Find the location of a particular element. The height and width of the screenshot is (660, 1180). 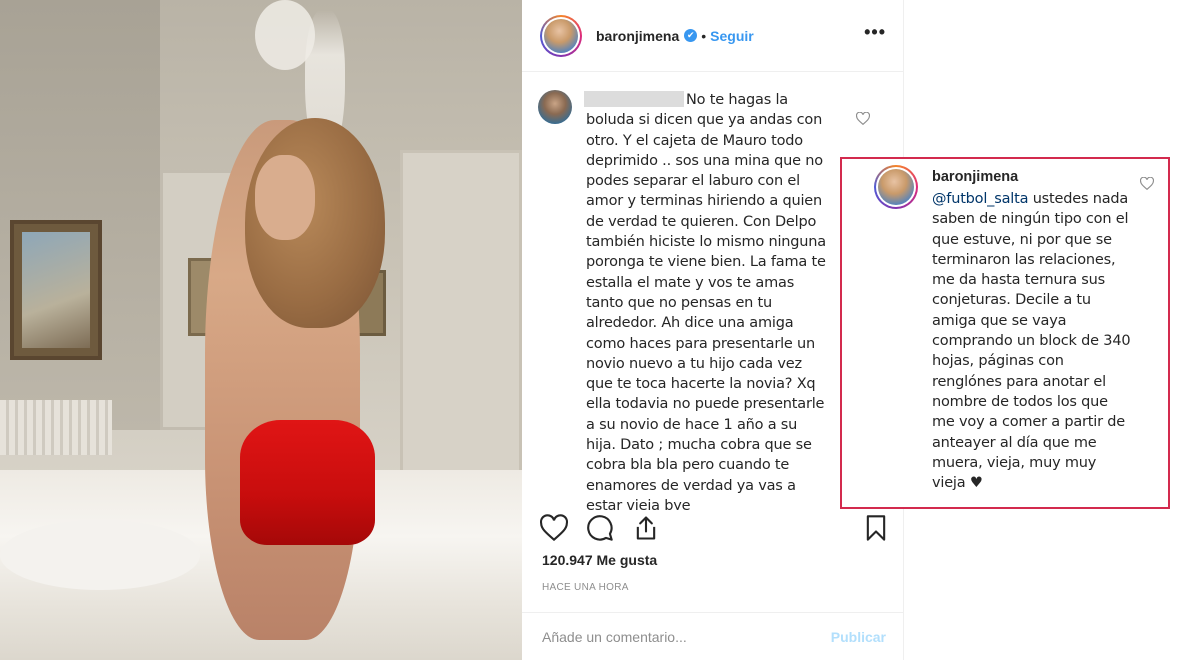

verified-badge-icon: ✔ is located at coordinates (691, 35).